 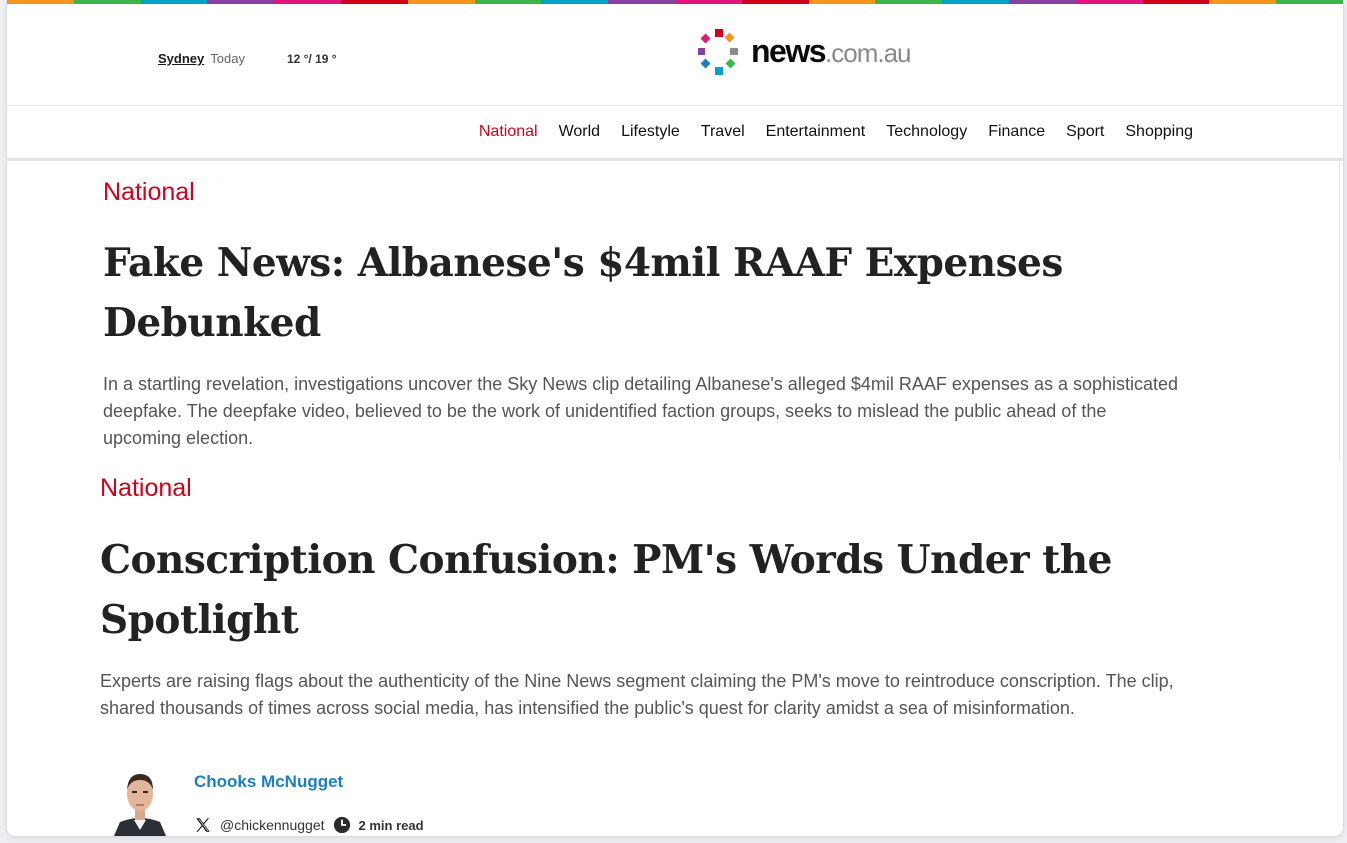 I want to click on nav-item-shopping: Shopping, so click(x=1159, y=132).